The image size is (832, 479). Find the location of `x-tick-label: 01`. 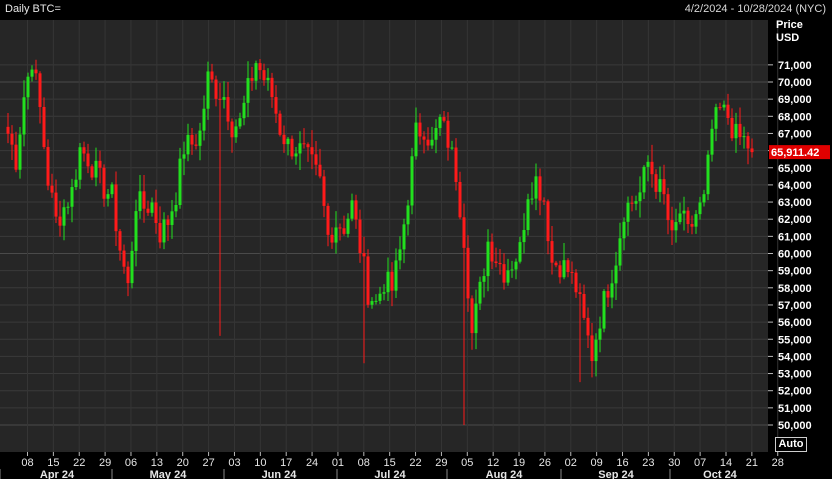

x-tick-label: 01 is located at coordinates (338, 463).